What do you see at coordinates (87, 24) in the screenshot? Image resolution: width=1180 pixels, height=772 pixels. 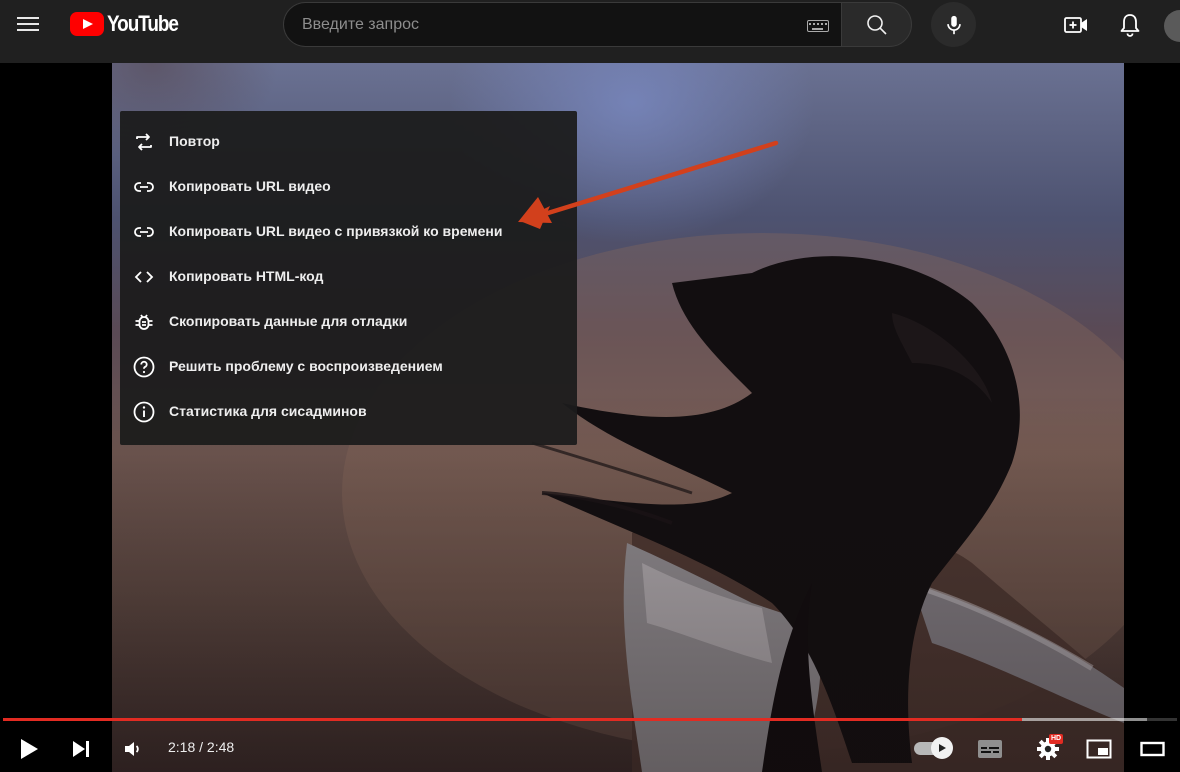 I see `youtube-play-icon` at bounding box center [87, 24].